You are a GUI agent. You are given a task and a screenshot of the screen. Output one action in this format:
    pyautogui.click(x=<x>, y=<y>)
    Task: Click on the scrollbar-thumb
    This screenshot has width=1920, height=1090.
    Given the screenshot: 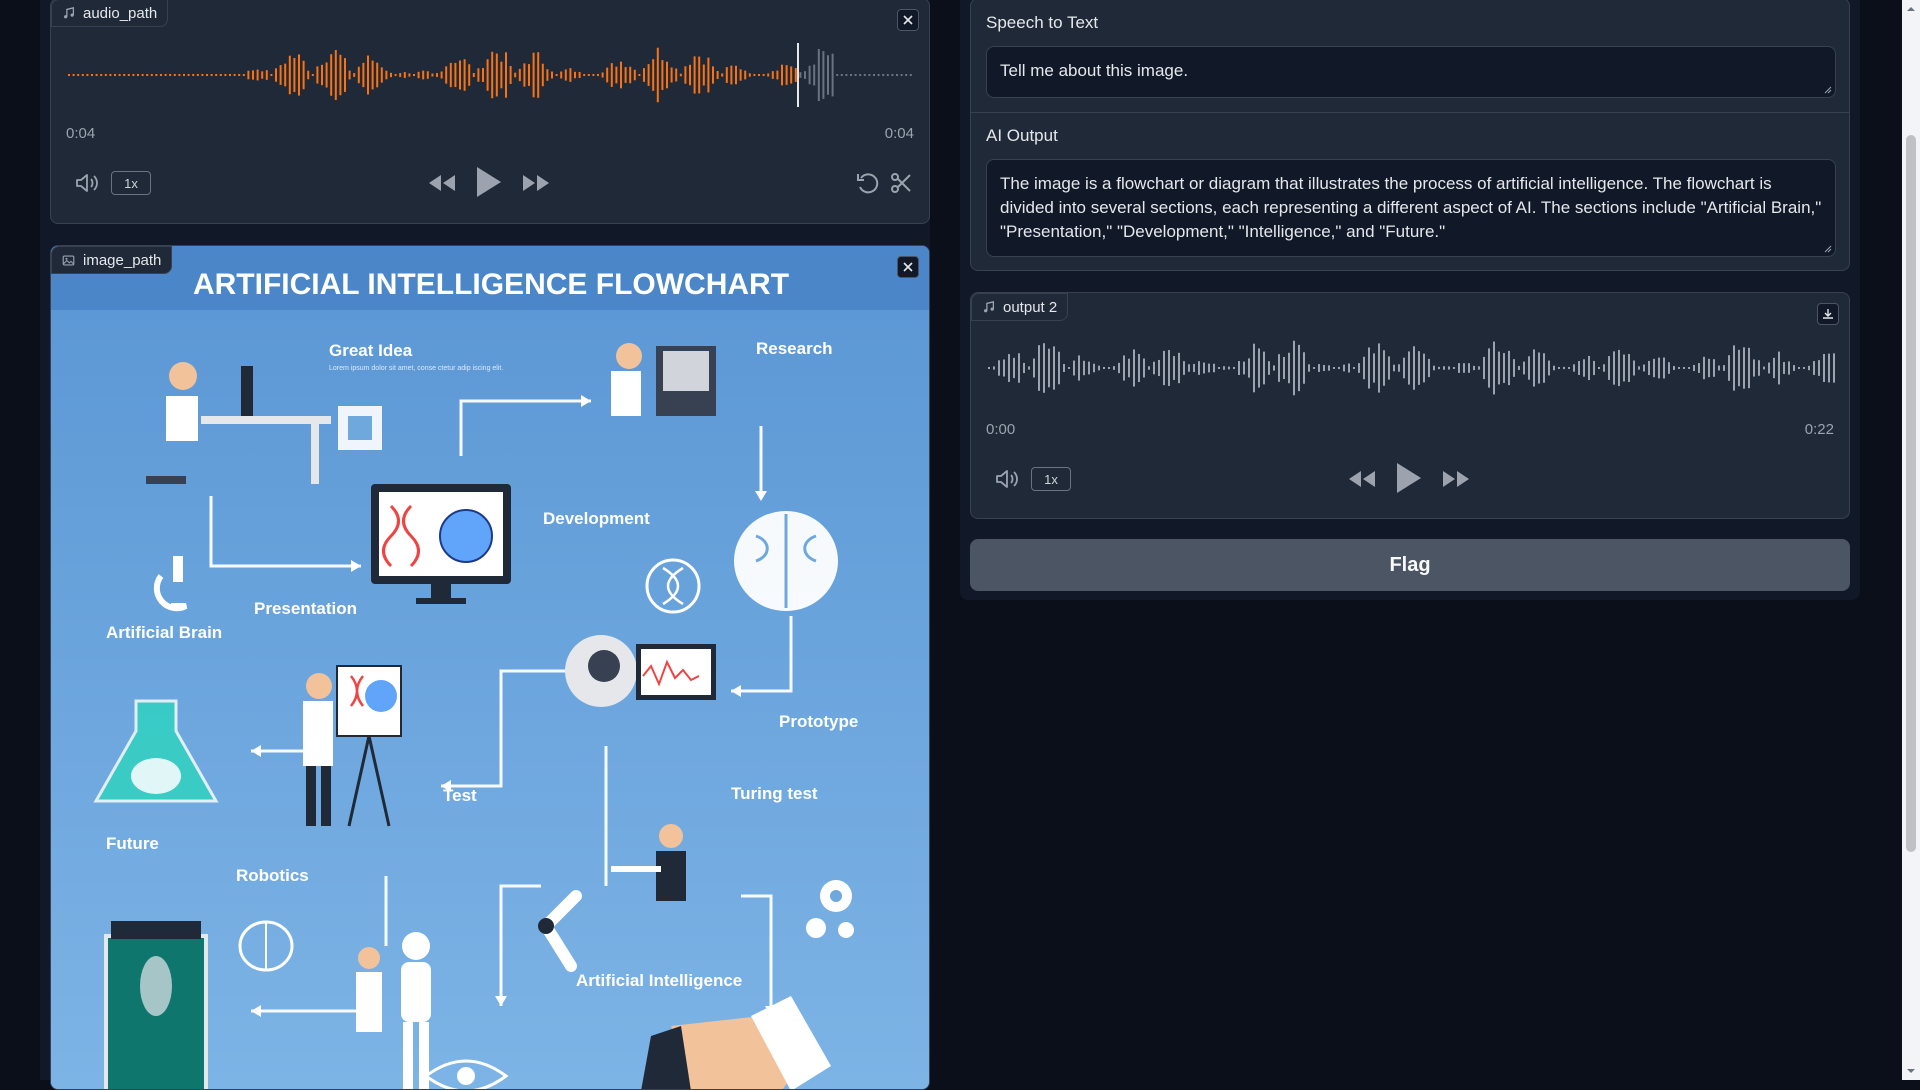 What is the action you would take?
    pyautogui.click(x=1911, y=493)
    